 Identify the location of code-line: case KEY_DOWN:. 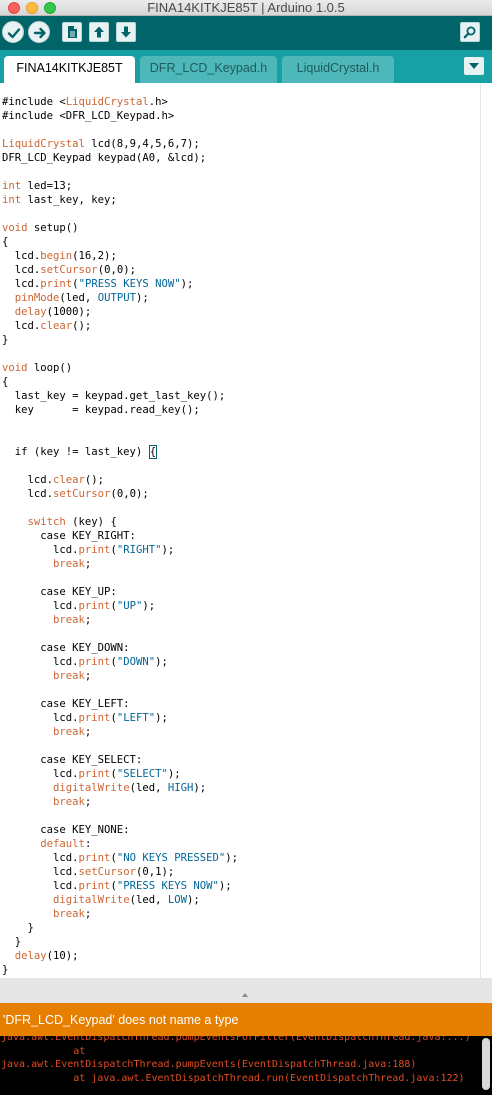
(66, 648).